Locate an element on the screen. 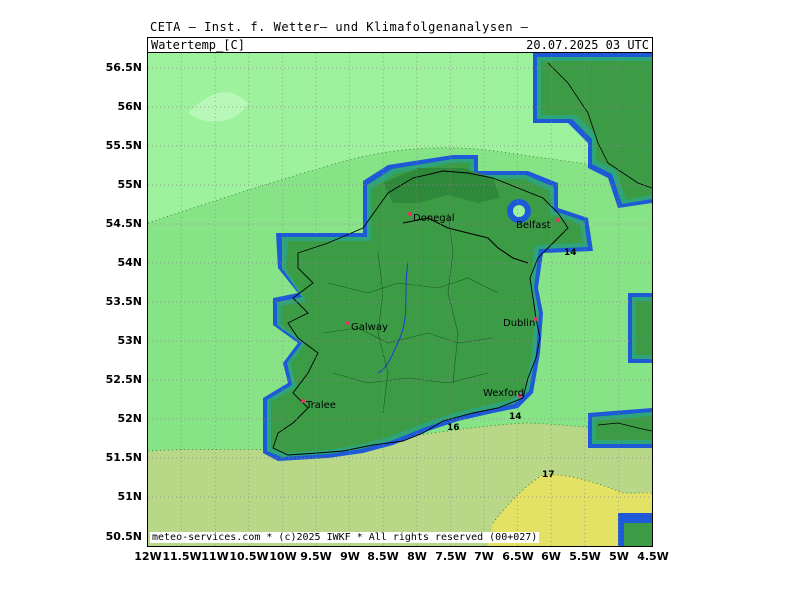 The image size is (800, 600). lat-label: 55.5N is located at coordinates (123, 145).